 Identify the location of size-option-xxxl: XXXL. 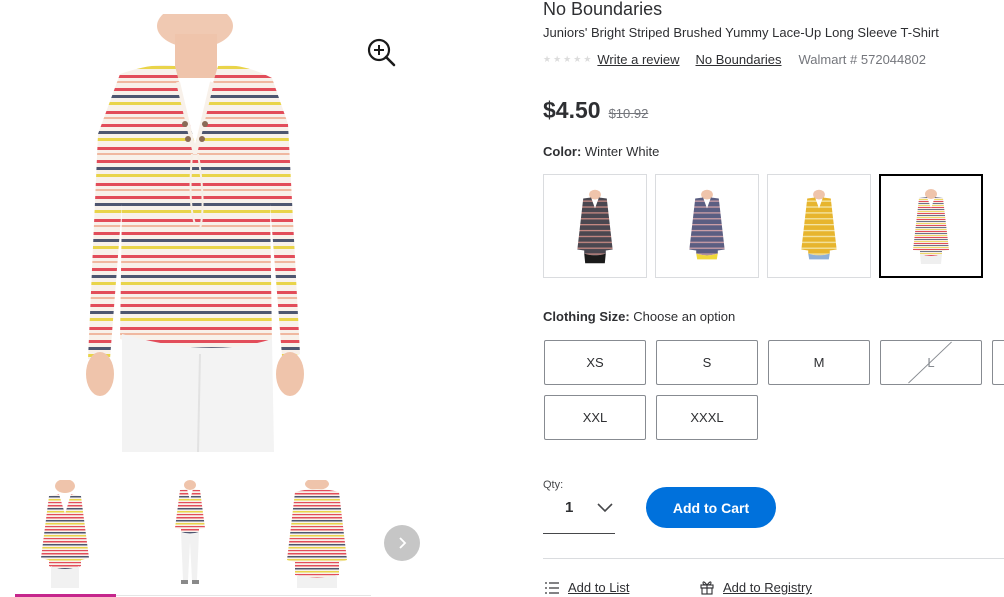
(707, 417).